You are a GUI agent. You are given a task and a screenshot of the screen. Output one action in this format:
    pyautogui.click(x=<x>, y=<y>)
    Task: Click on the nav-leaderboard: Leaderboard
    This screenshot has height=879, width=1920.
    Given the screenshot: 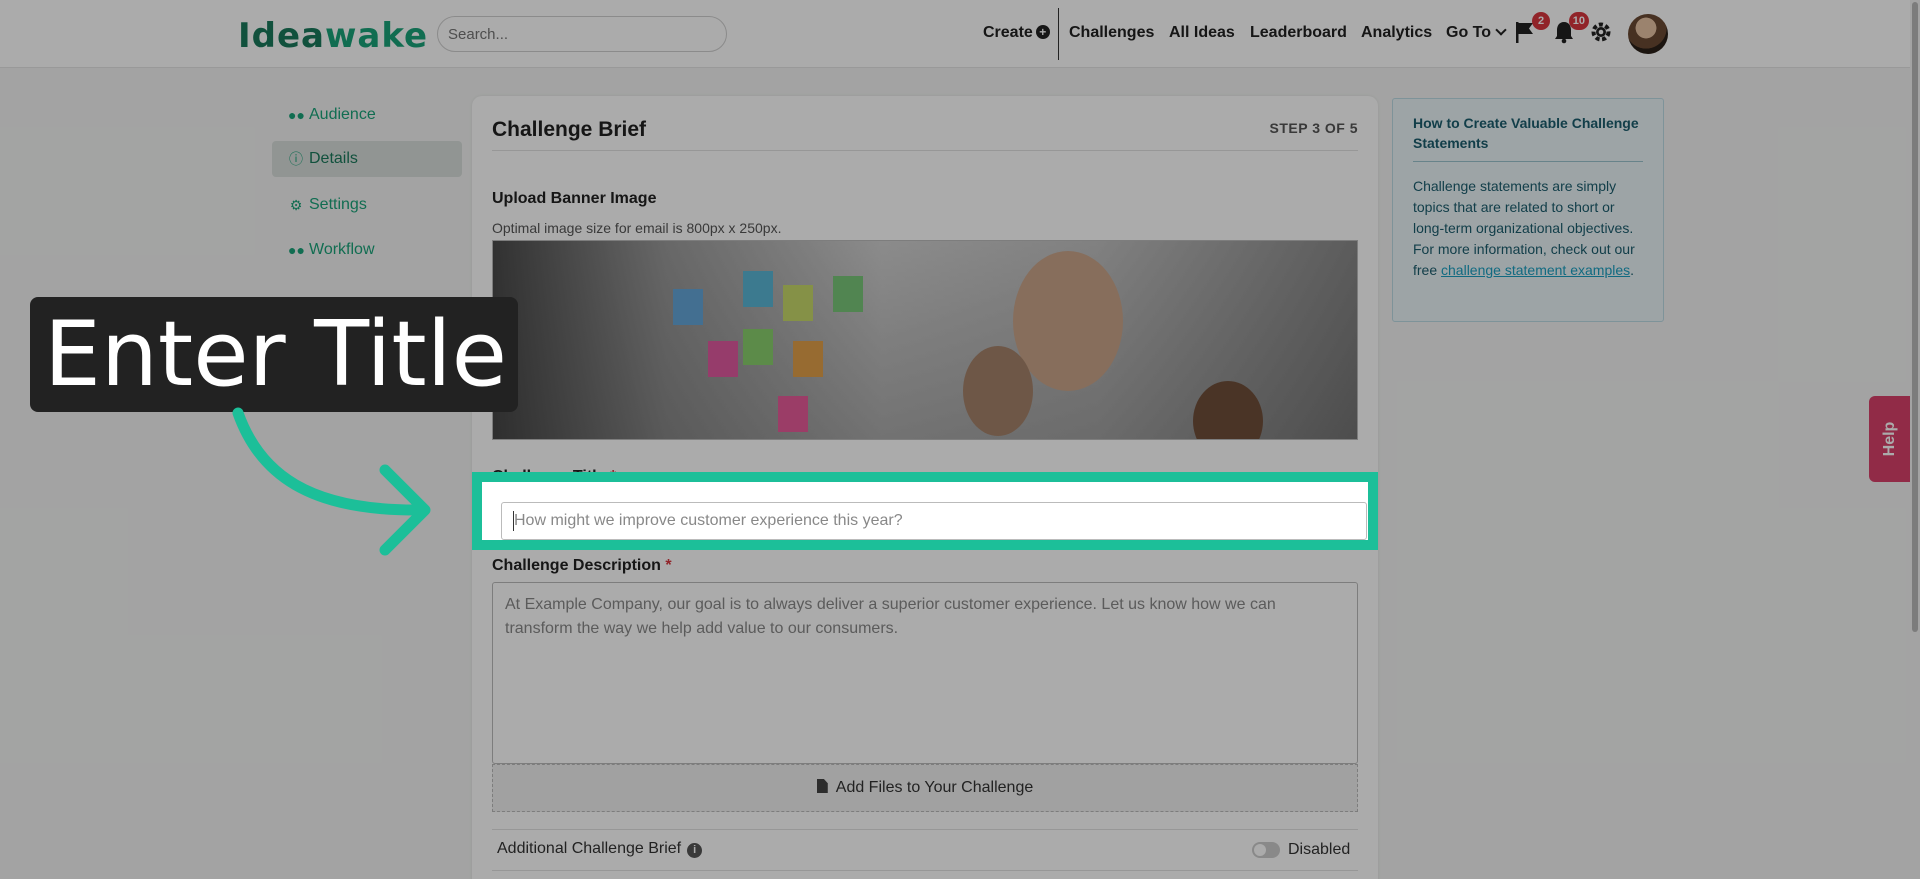 What is the action you would take?
    pyautogui.click(x=1298, y=33)
    